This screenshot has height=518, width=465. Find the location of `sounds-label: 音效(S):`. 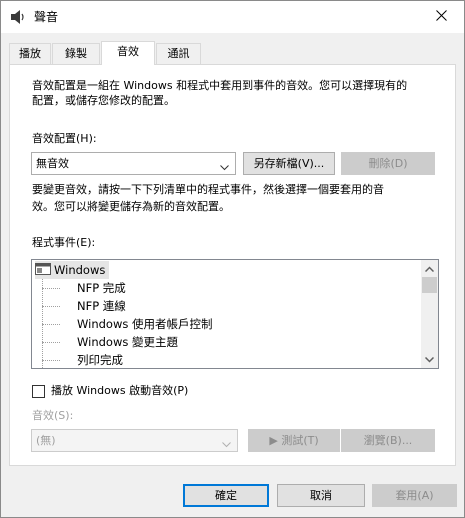

sounds-label: 音效(S): is located at coordinates (53, 415).